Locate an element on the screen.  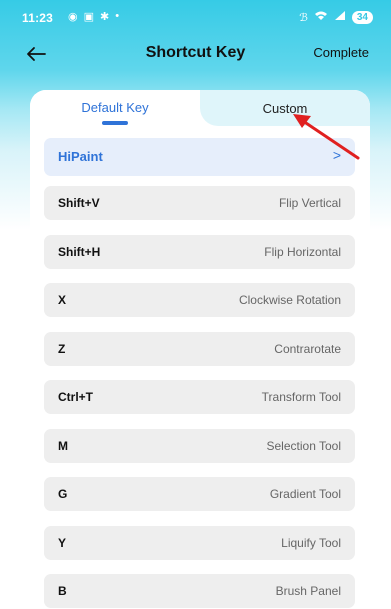
wifi-icon is located at coordinates (321, 17).